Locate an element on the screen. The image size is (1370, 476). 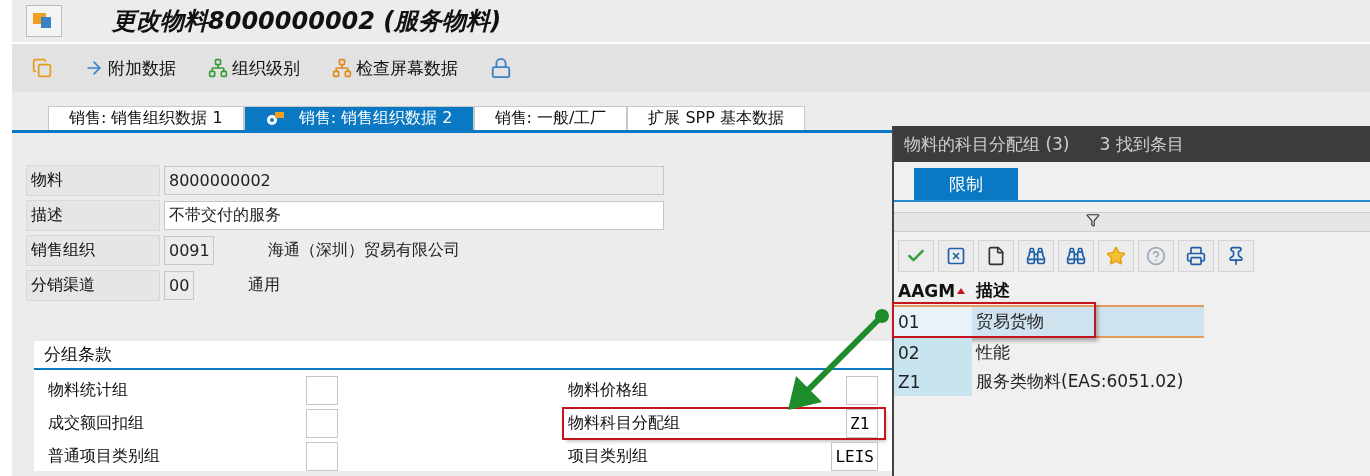
field-label: 物料价格组 is located at coordinates (608, 390).